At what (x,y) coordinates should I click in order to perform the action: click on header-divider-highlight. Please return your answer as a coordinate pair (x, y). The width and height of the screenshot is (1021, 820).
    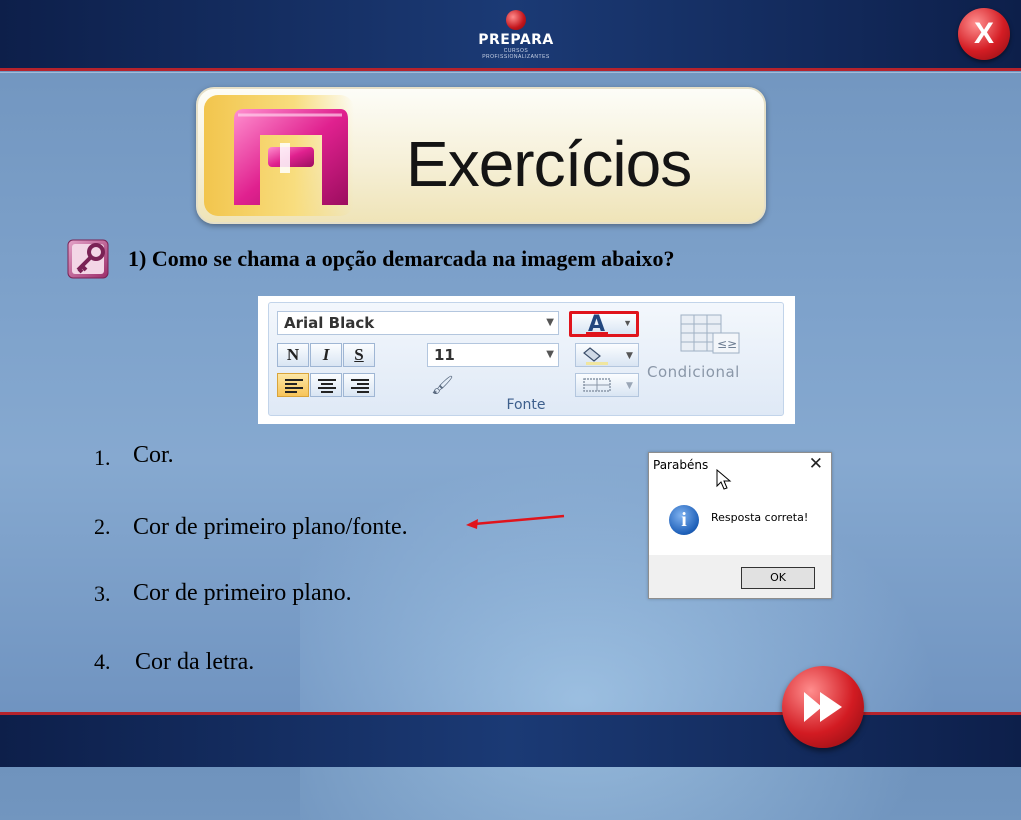
    Looking at the image, I should click on (510, 72).